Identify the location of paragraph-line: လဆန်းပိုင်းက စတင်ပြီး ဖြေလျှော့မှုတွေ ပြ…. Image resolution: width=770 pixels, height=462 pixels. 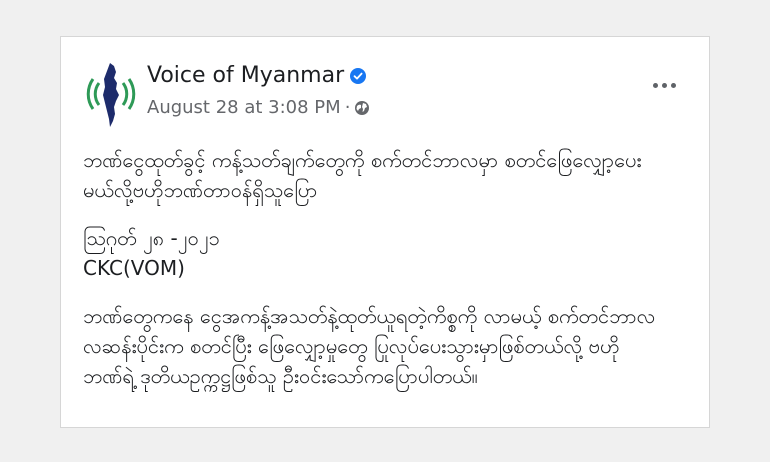
(351, 346).